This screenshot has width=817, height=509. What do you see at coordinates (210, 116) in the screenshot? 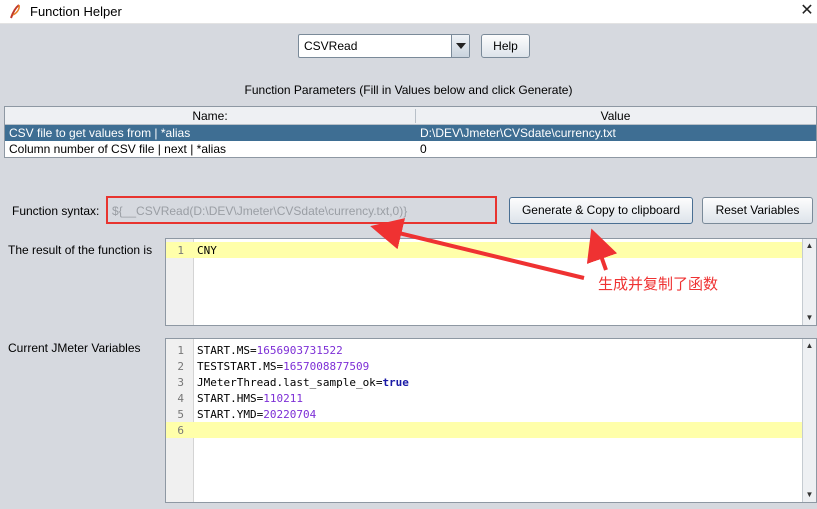
I see `column-header-name: Name:` at bounding box center [210, 116].